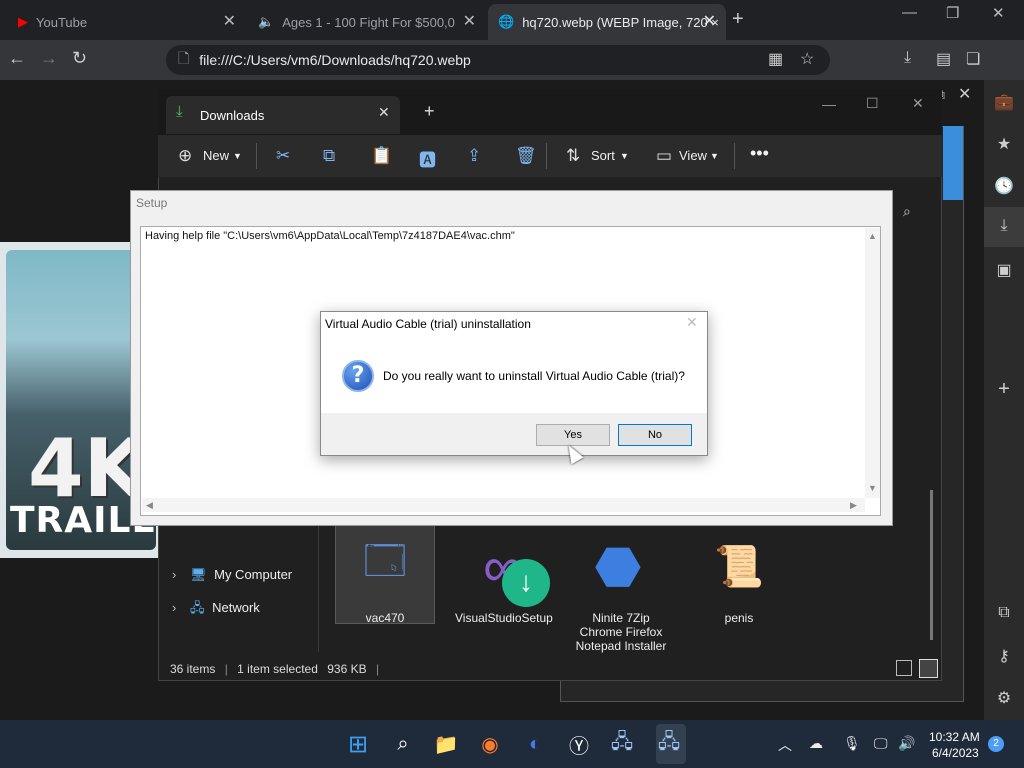  What do you see at coordinates (852, 743) in the screenshot?
I see `microphone-icon: 🎙` at bounding box center [852, 743].